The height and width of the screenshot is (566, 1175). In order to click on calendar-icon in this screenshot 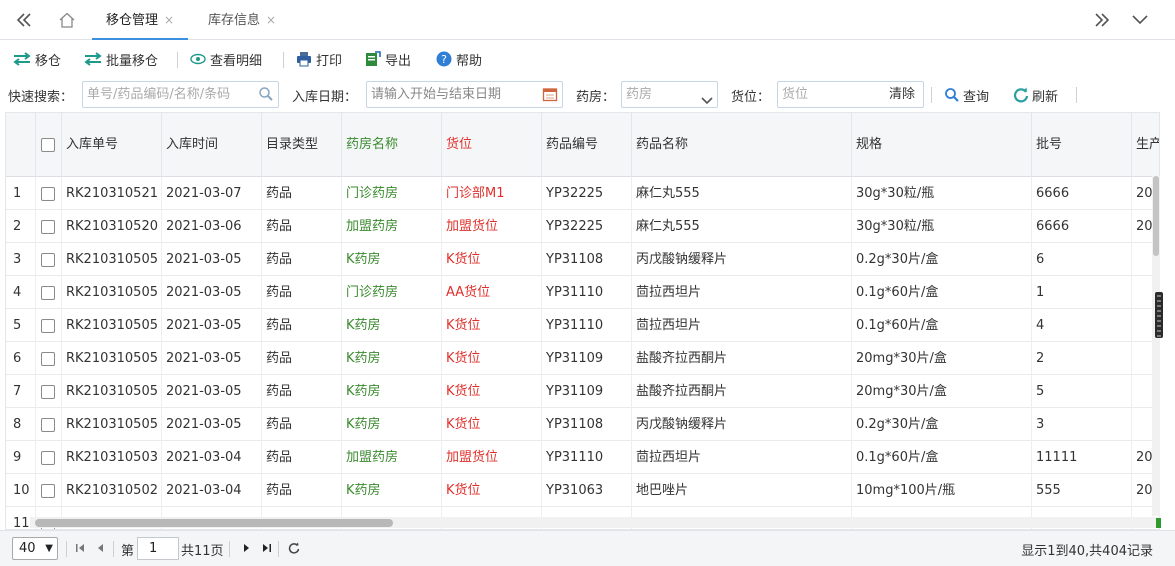, I will do `click(550, 98)`.